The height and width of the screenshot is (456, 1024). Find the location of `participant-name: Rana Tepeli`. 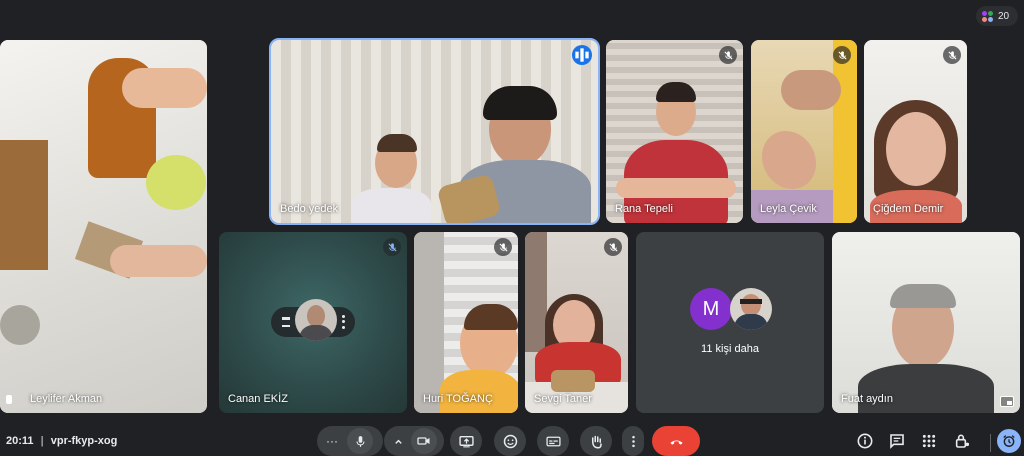

participant-name: Rana Tepeli is located at coordinates (644, 209).